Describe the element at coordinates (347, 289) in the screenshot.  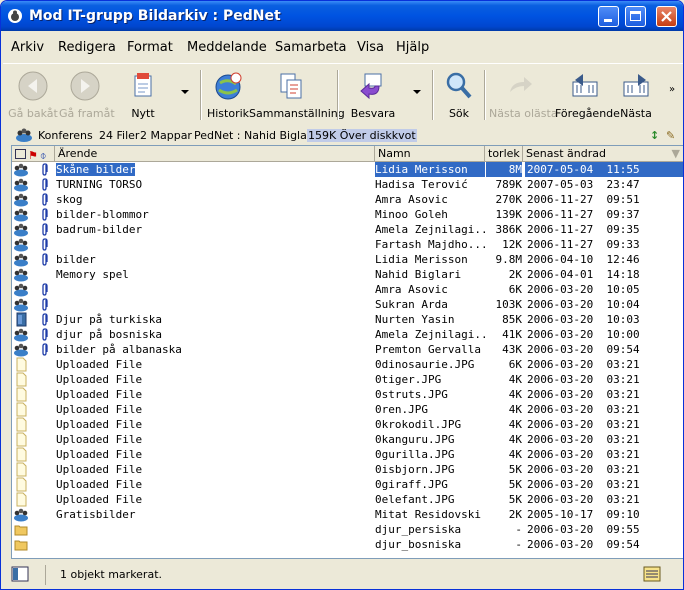
I see `table-row: Amra Asovic 6K 2006-03-20 10:05` at that location.